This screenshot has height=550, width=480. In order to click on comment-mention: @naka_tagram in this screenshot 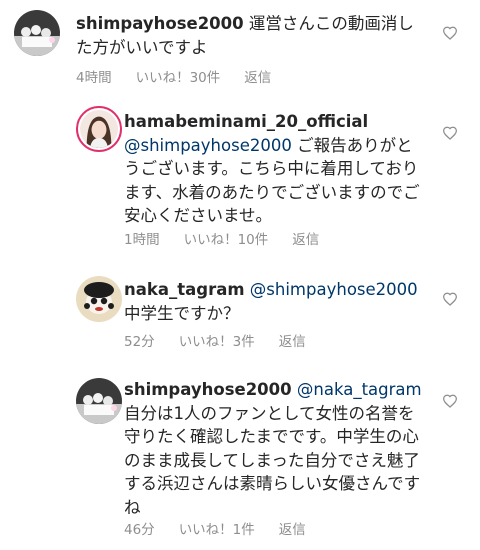, I will do `click(359, 389)`.